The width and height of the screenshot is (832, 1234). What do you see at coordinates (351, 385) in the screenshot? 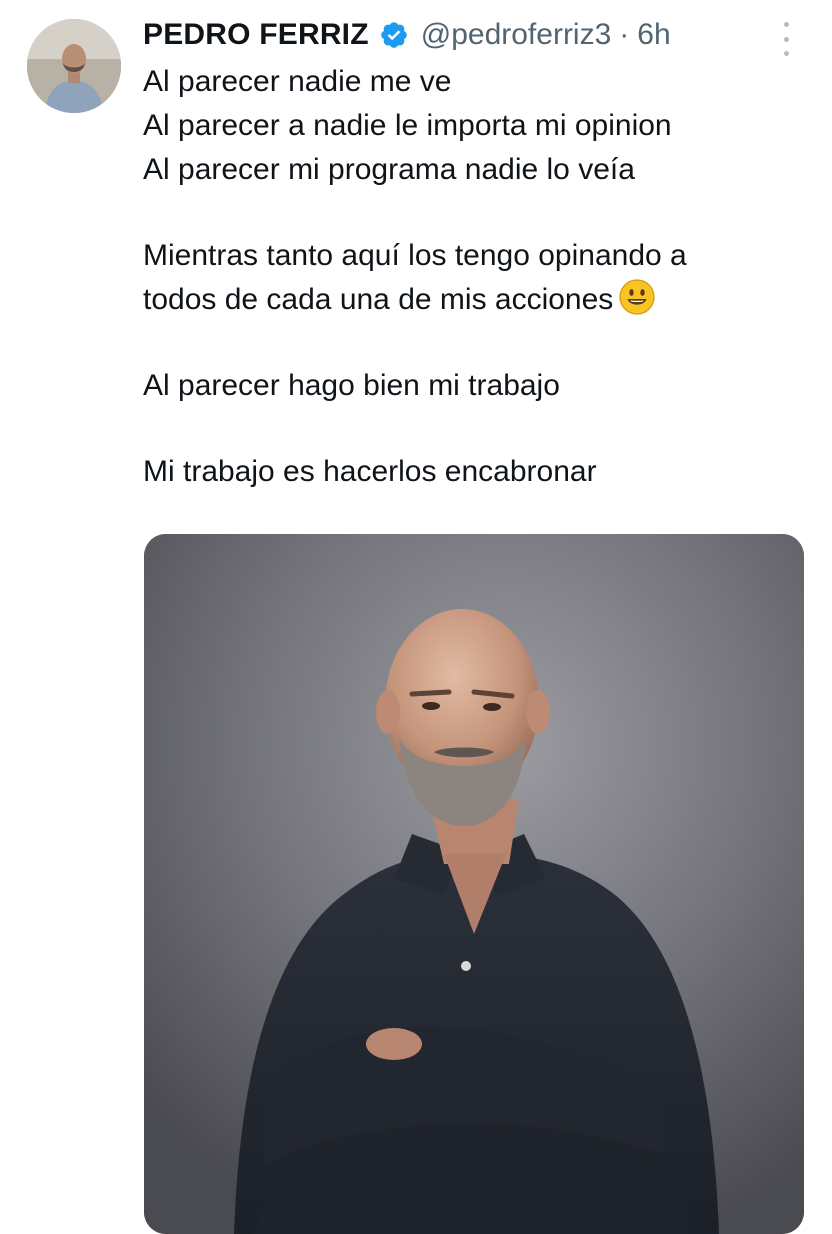
I see `tweet-text-line: Al parecer hago bien mi trabajo` at bounding box center [351, 385].